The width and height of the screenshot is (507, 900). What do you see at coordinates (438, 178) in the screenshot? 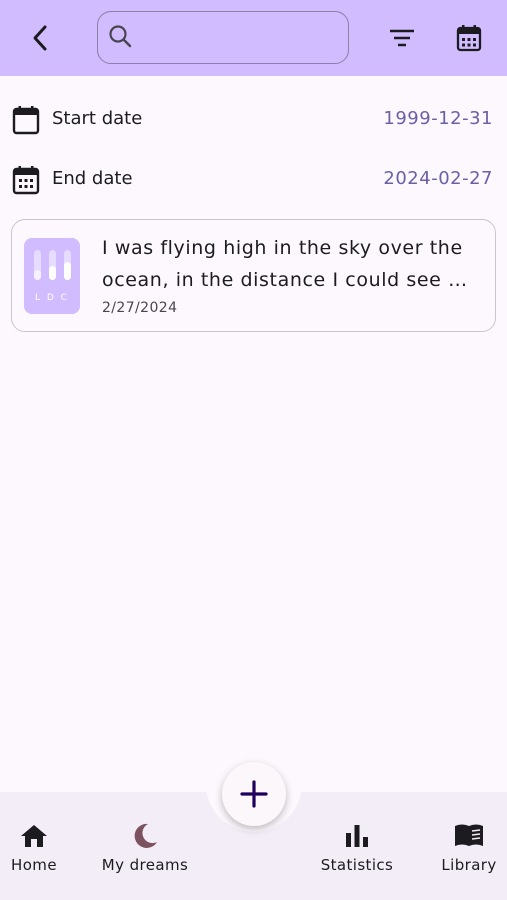
I see `end-date-value: 2024-02-27` at bounding box center [438, 178].